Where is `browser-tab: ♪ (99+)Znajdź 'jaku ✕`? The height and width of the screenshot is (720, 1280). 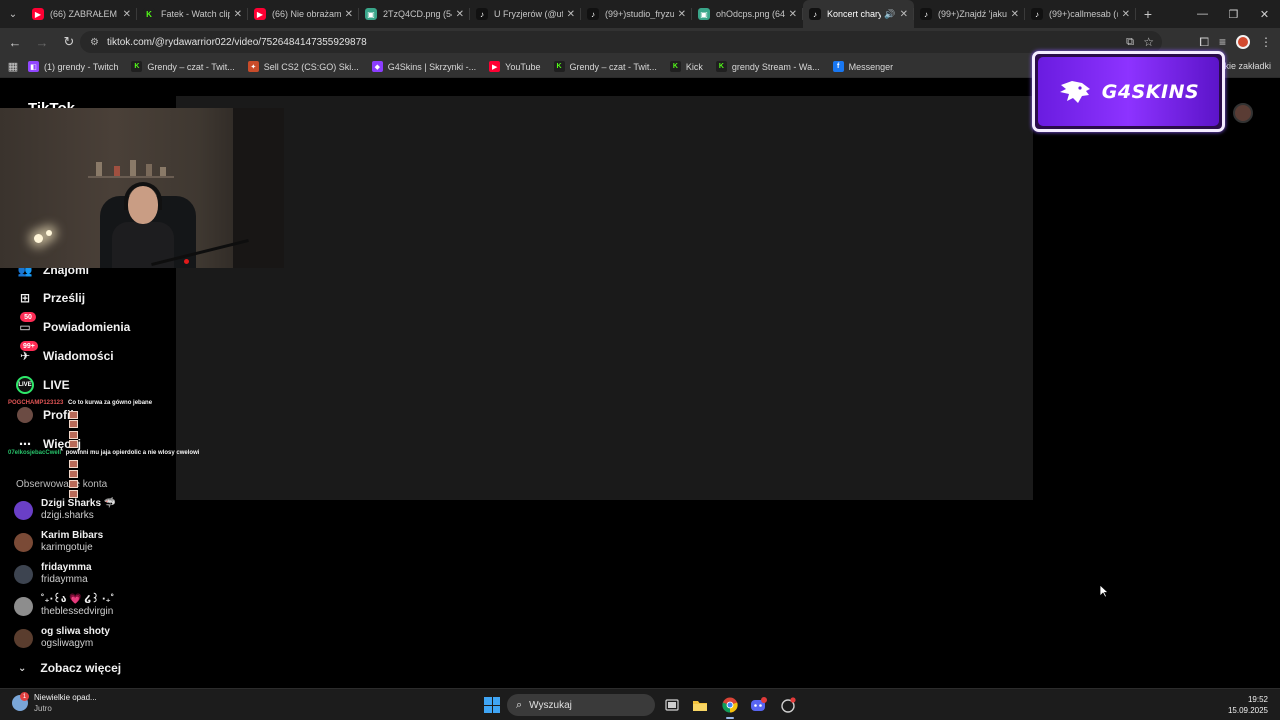
browser-tab: ♪ (99+)Znajdź 'jaku ✕ is located at coordinates (969, 14).